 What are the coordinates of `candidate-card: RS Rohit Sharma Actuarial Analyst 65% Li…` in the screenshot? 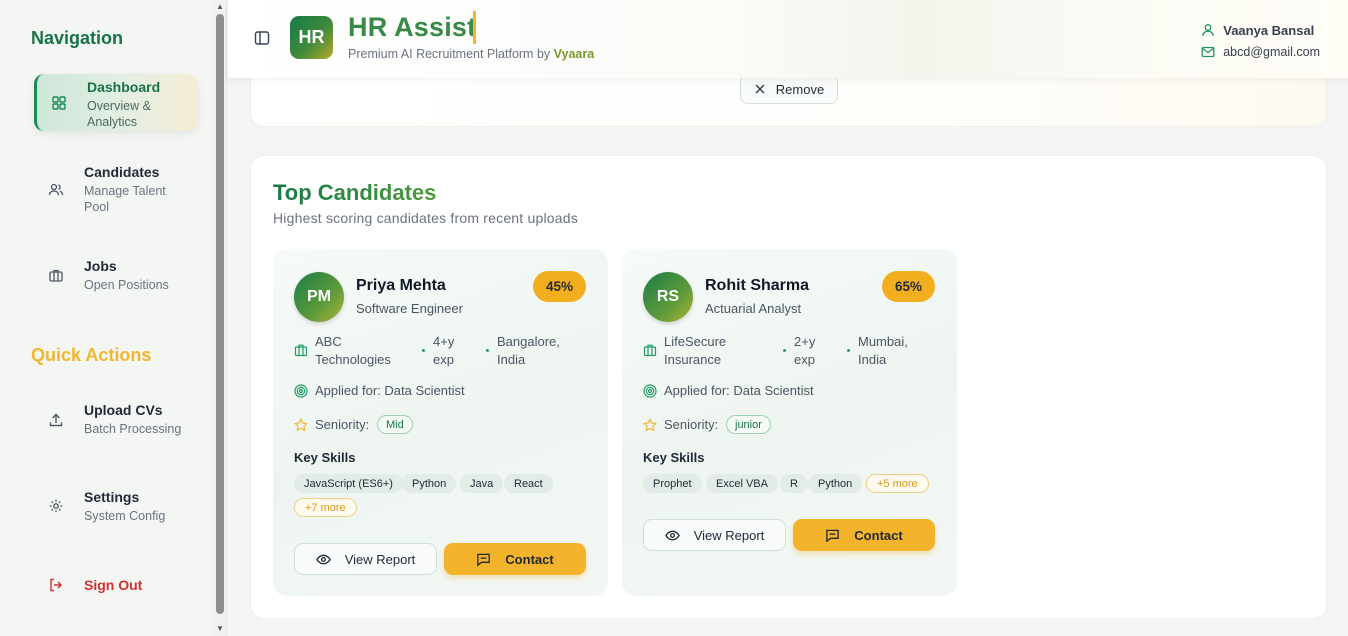 It's located at (789, 422).